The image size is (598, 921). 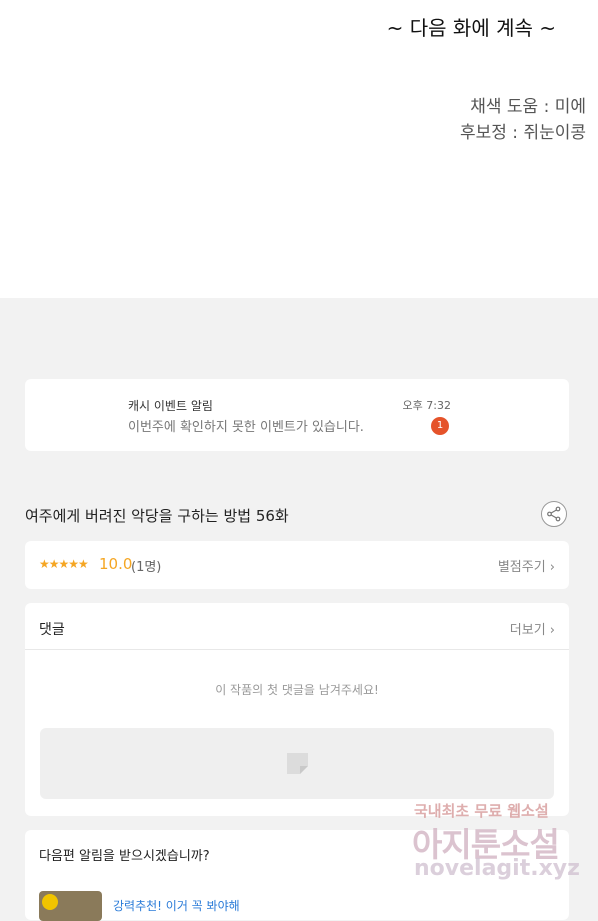 I want to click on rating-card: ★★★★★ 10.0 (1명) 별점주기 ›, so click(x=297, y=565).